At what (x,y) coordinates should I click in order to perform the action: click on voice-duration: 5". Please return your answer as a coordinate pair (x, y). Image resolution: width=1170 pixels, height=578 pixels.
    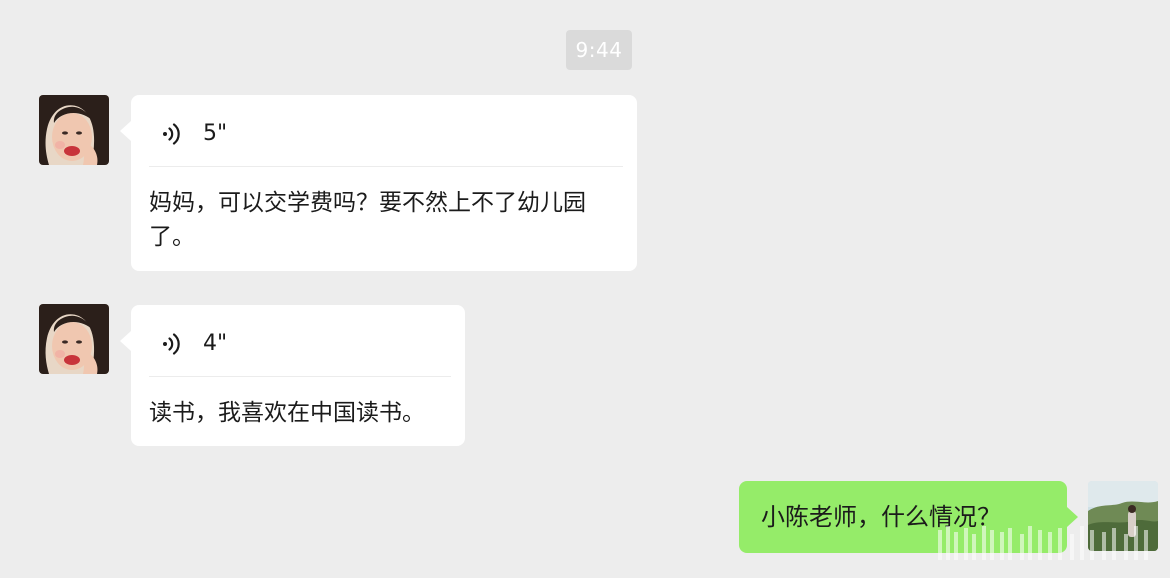
    Looking at the image, I should click on (215, 133).